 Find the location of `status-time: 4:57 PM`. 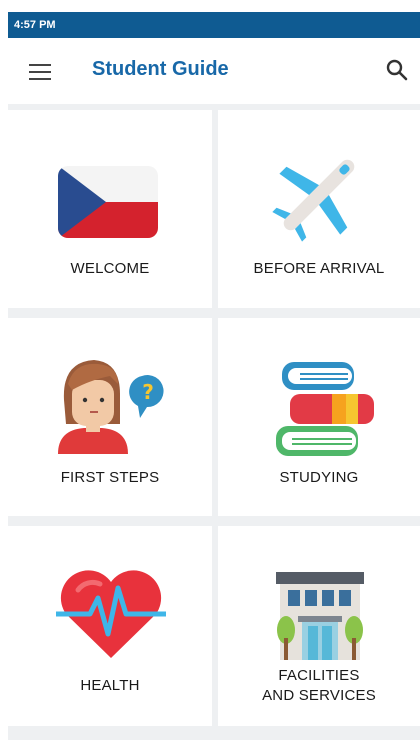

status-time: 4:57 PM is located at coordinates (35, 25).